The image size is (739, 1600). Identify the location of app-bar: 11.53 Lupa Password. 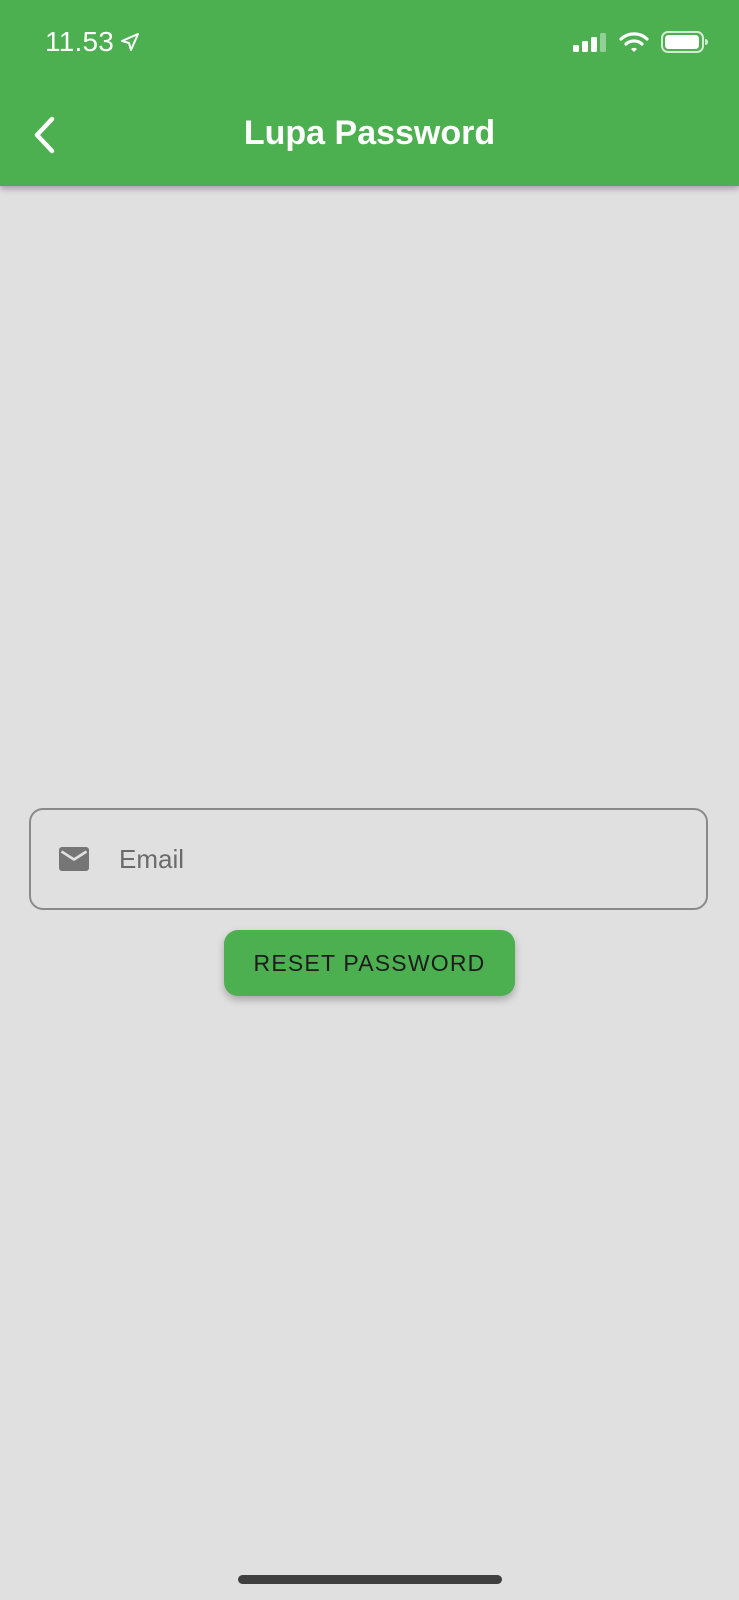
(369, 93).